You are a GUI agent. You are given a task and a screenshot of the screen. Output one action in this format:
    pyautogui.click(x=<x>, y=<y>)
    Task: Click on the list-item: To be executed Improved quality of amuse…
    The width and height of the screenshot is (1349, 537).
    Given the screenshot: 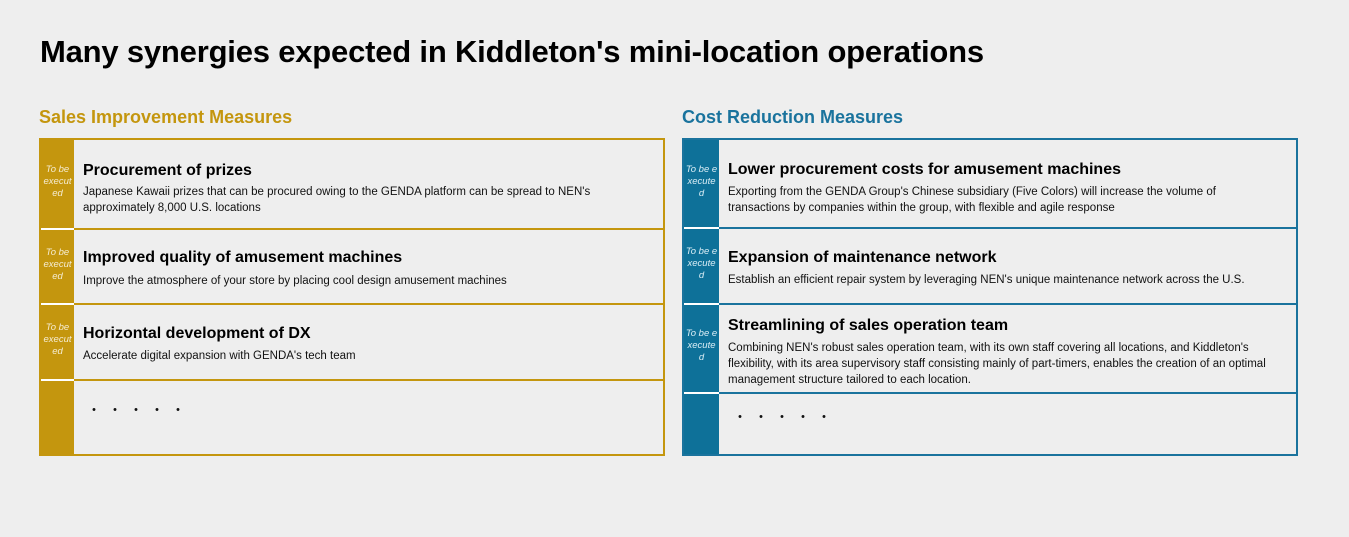 What is the action you would take?
    pyautogui.click(x=352, y=267)
    